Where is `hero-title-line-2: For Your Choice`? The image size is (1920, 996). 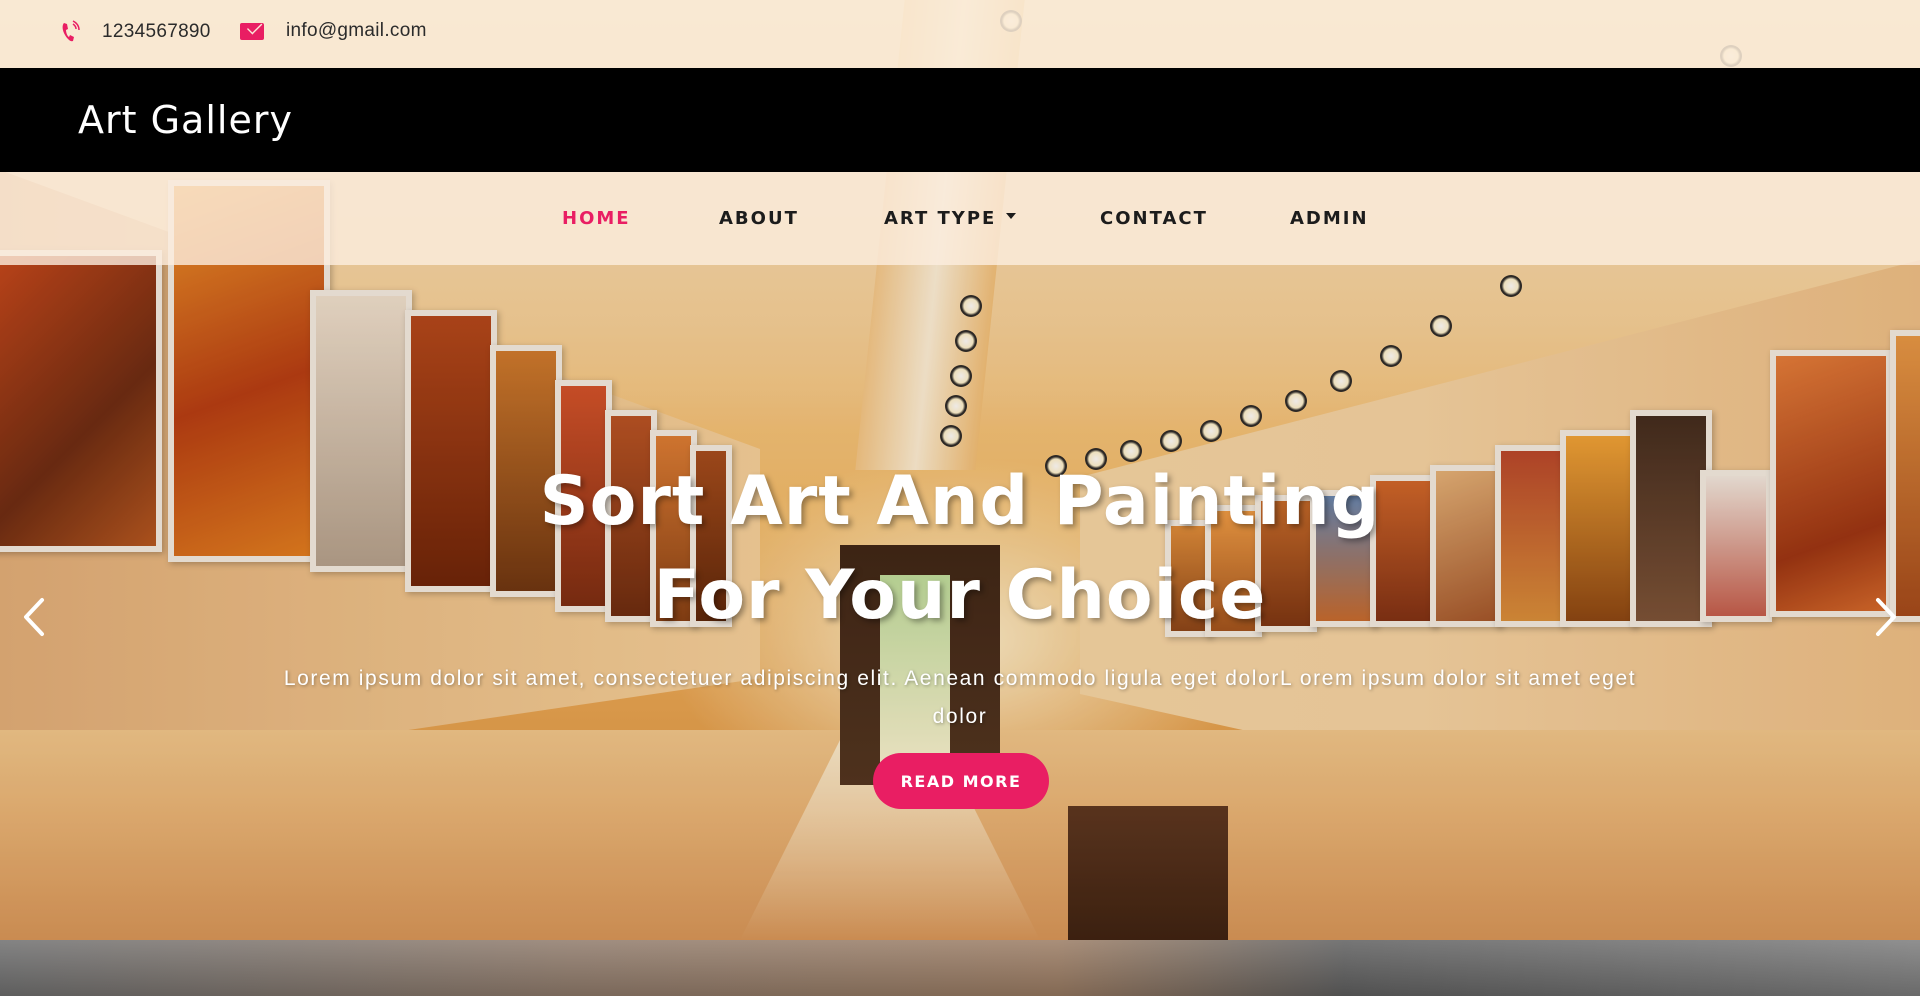 hero-title-line-2: For Your Choice is located at coordinates (960, 595).